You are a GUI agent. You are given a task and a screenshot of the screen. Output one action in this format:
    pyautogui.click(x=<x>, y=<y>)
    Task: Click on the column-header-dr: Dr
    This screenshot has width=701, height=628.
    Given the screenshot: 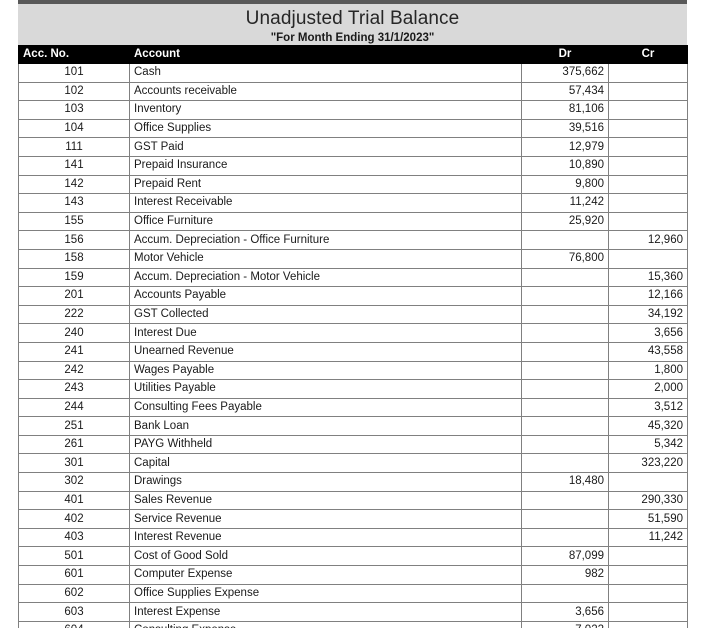 What is the action you would take?
    pyautogui.click(x=565, y=54)
    